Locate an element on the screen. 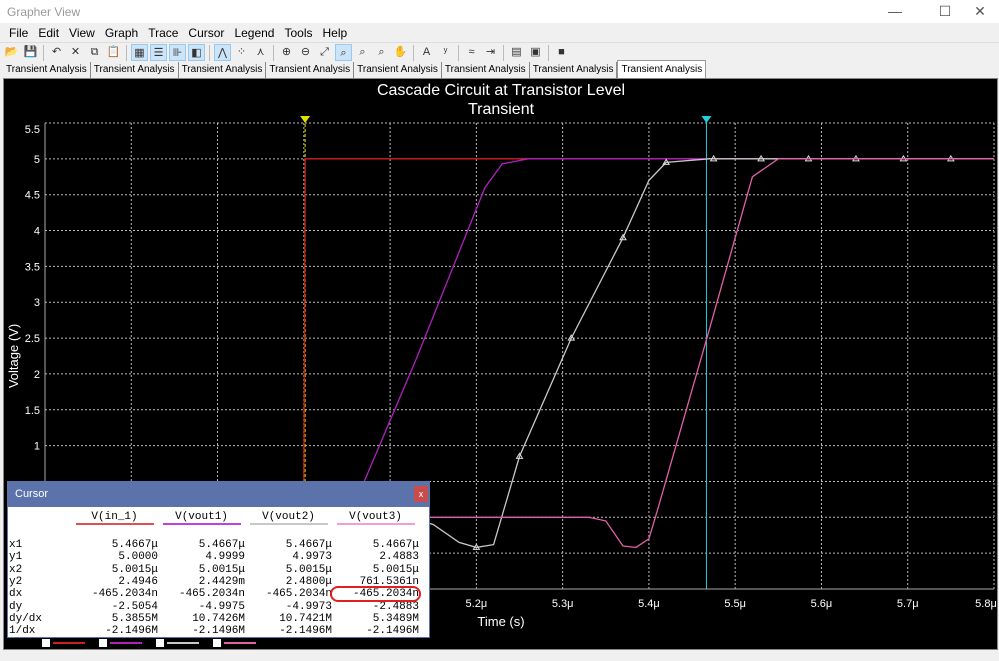 The width and height of the screenshot is (999, 661). tab-transient-analysis-6: Transient Analysis is located at coordinates (486, 70).